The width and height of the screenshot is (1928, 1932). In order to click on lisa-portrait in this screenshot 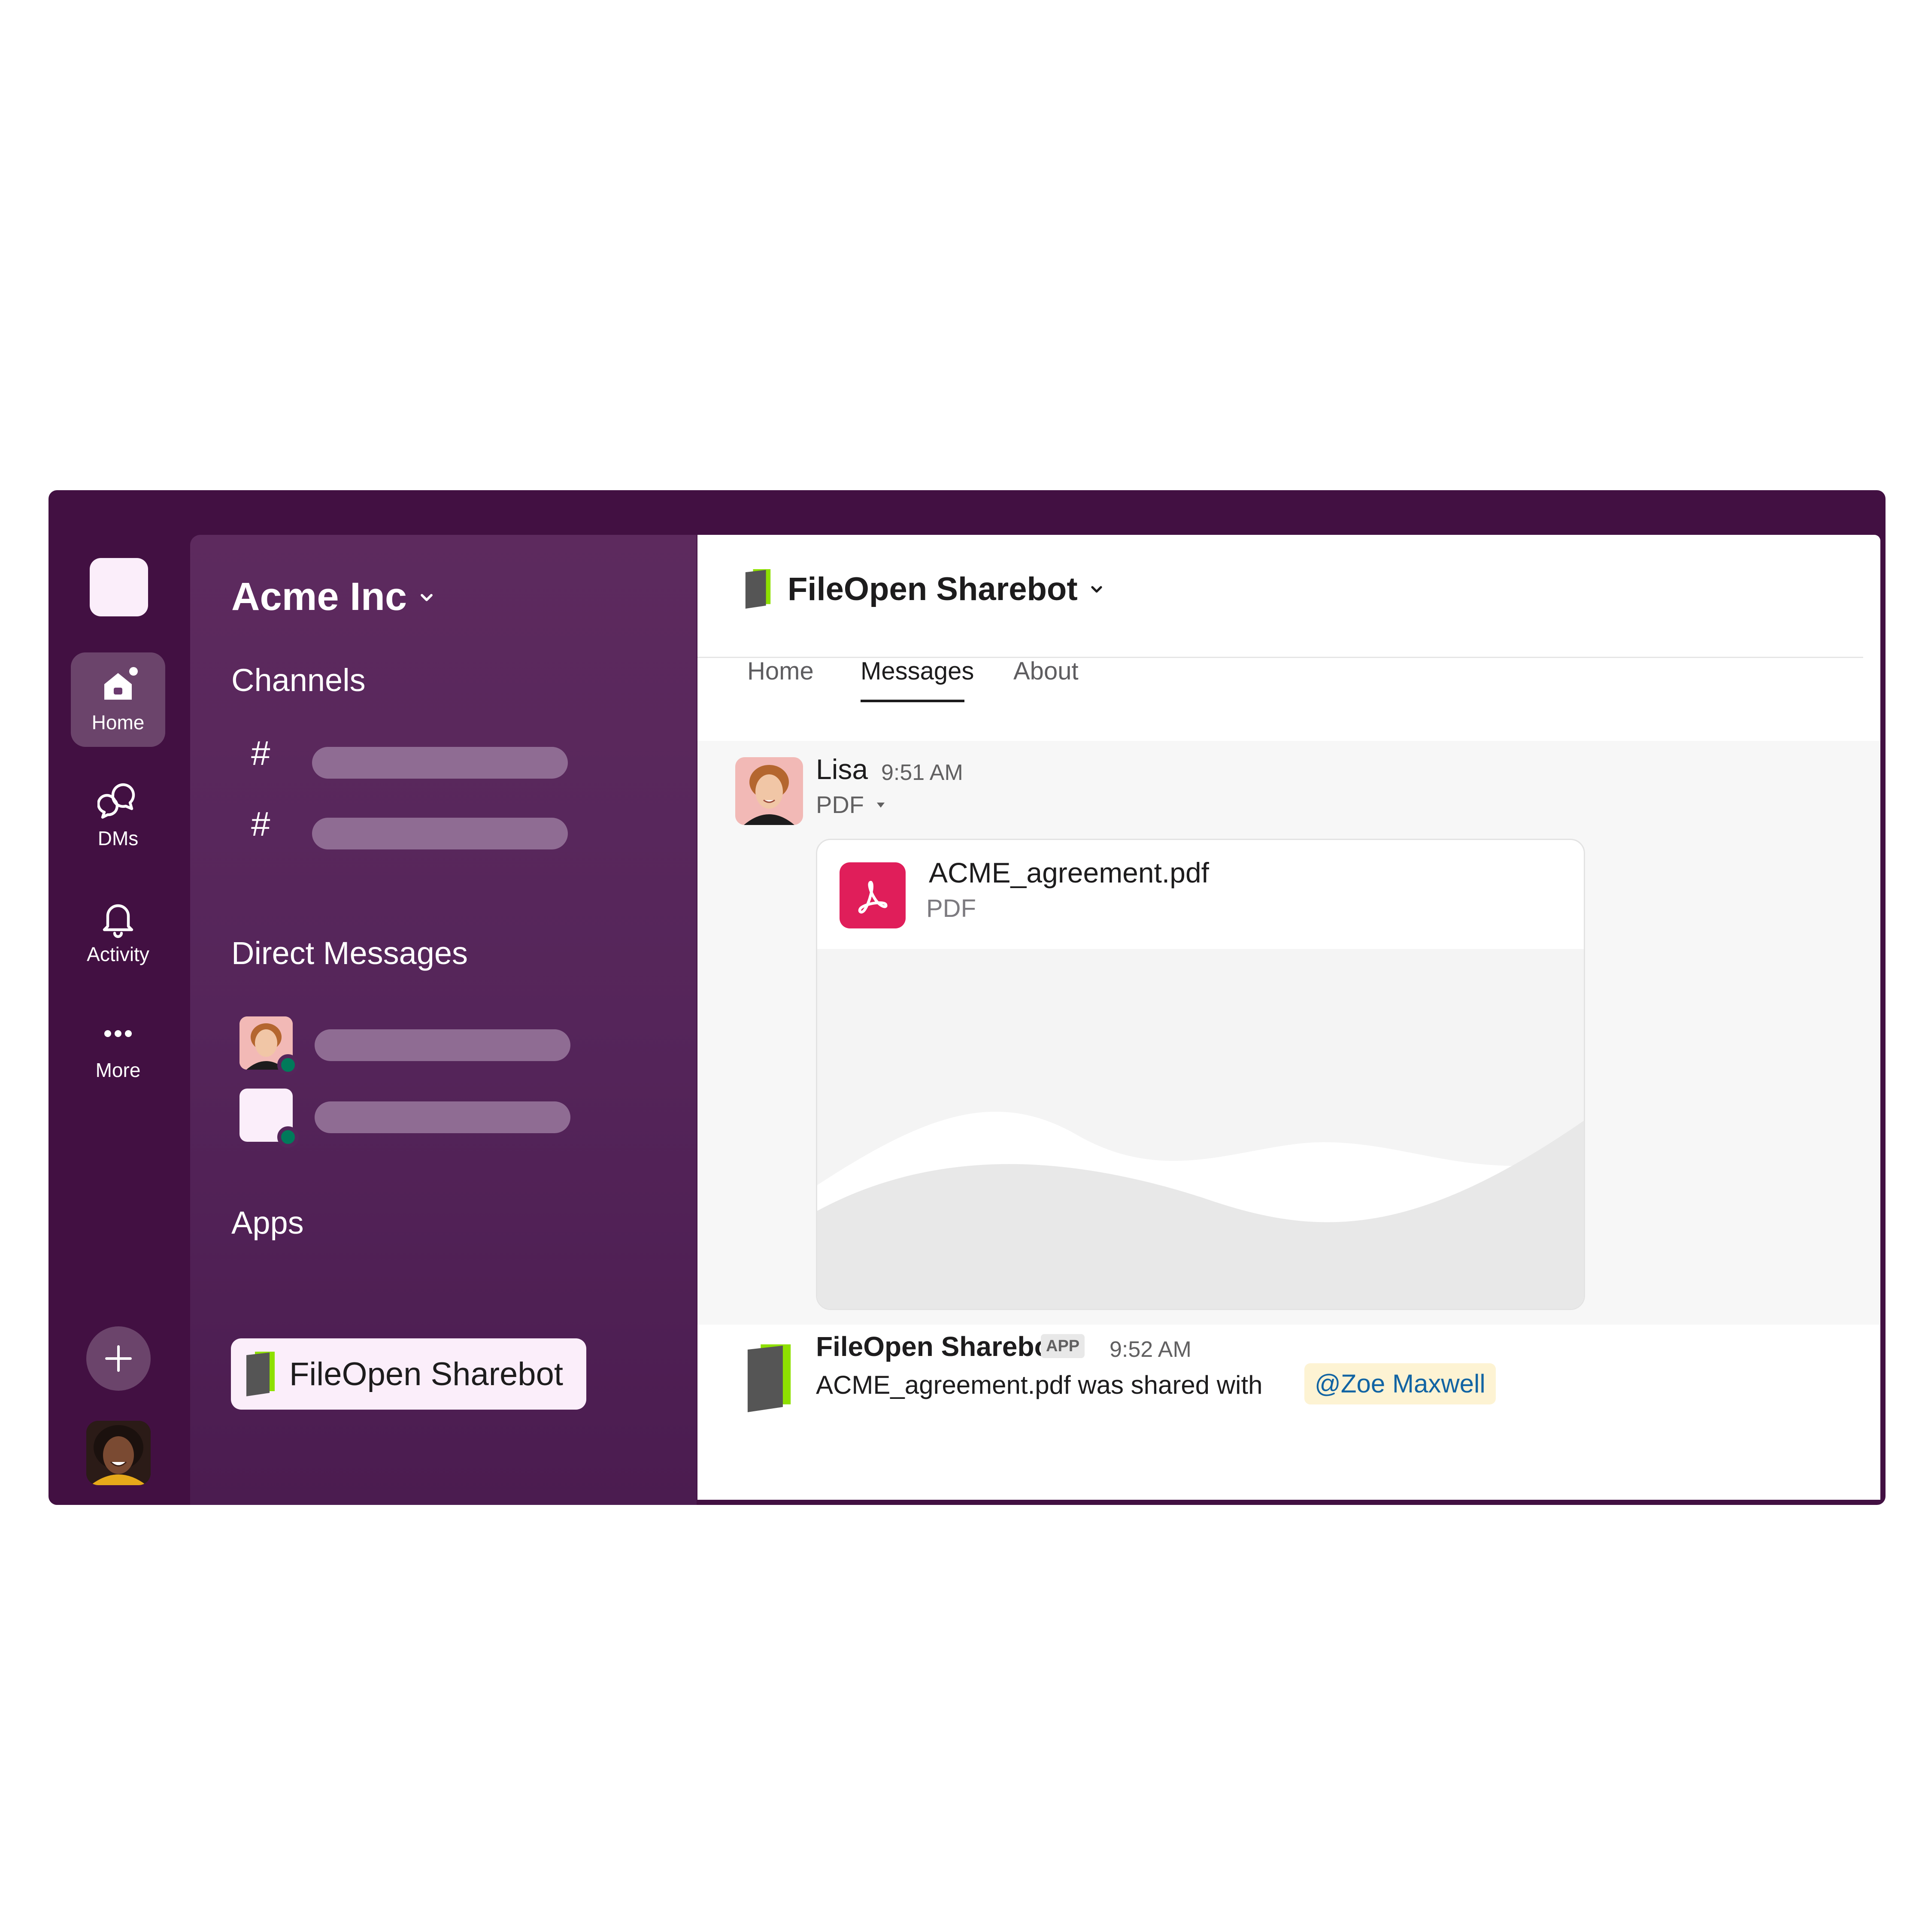, I will do `click(769, 791)`.